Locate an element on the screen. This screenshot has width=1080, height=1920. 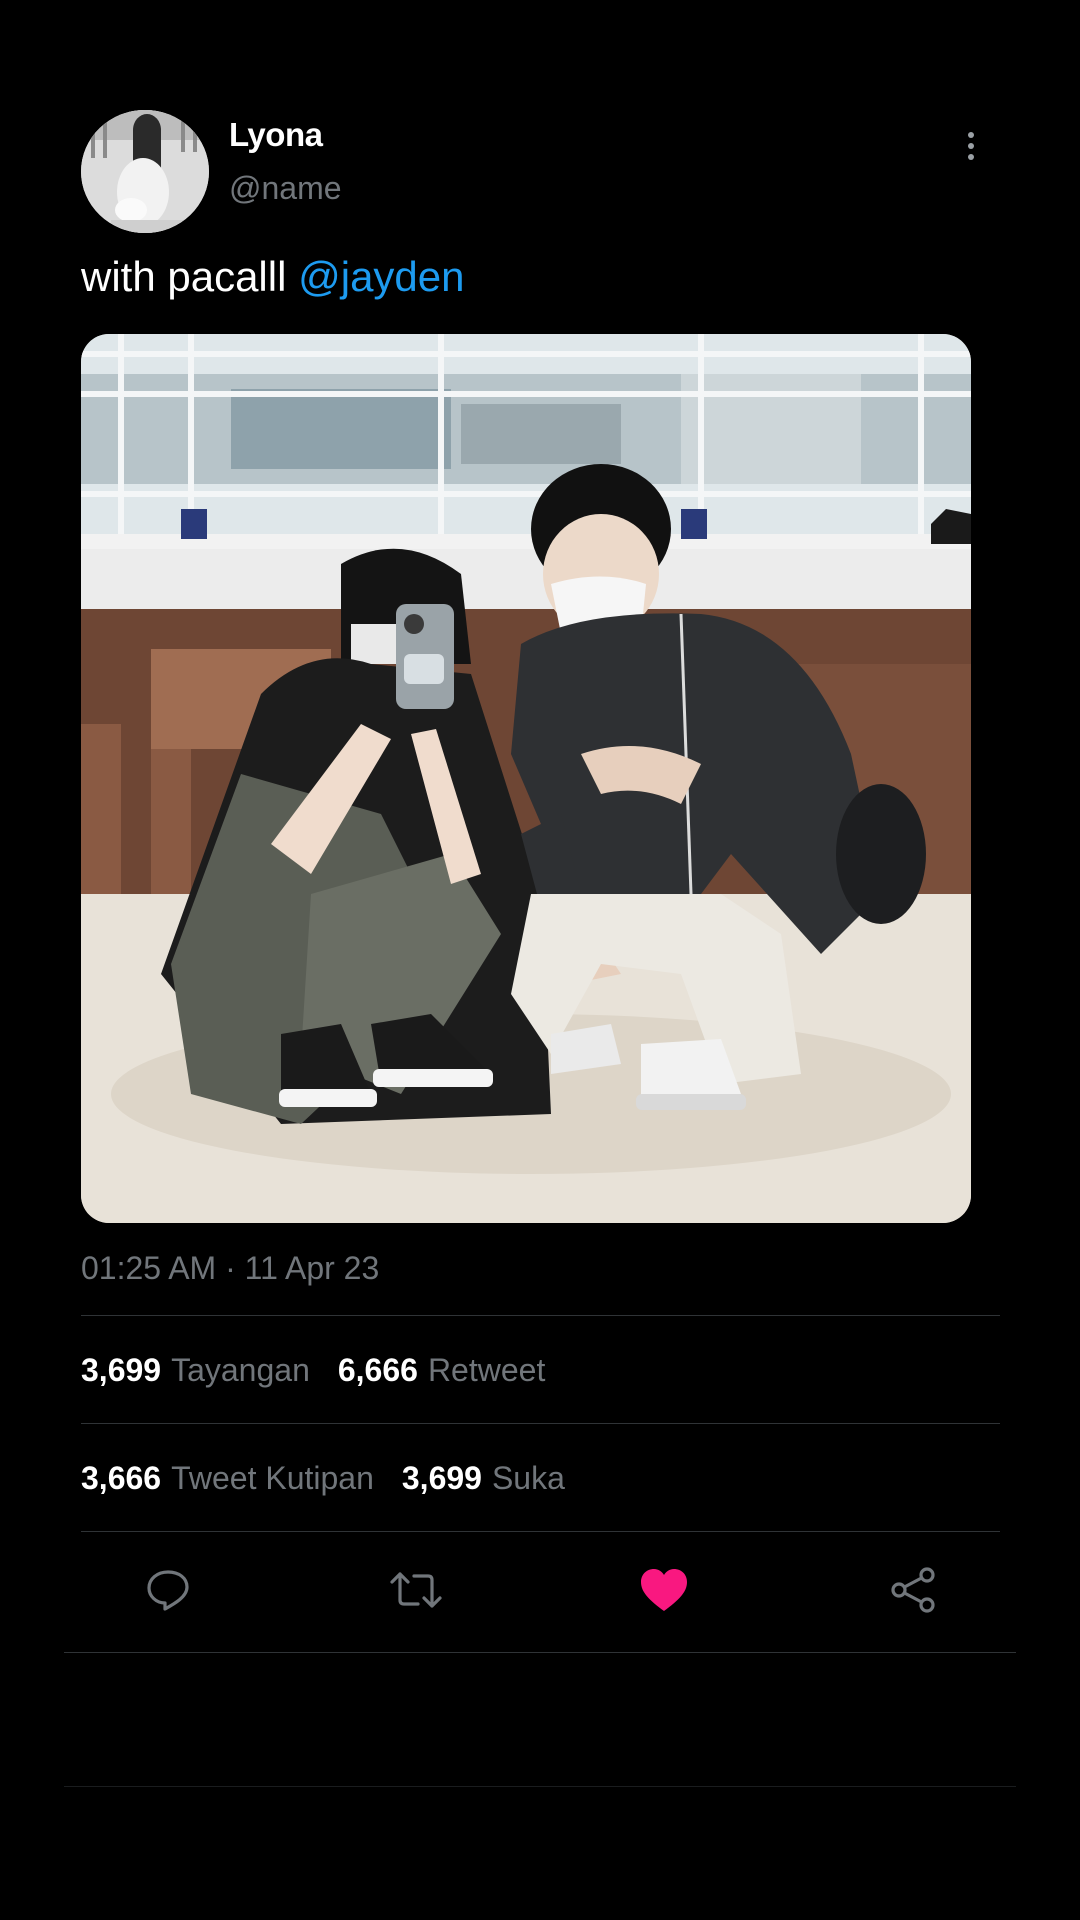
quotes-stat: 3,666 Tweet Kutipan is located at coordinates (227, 1478).